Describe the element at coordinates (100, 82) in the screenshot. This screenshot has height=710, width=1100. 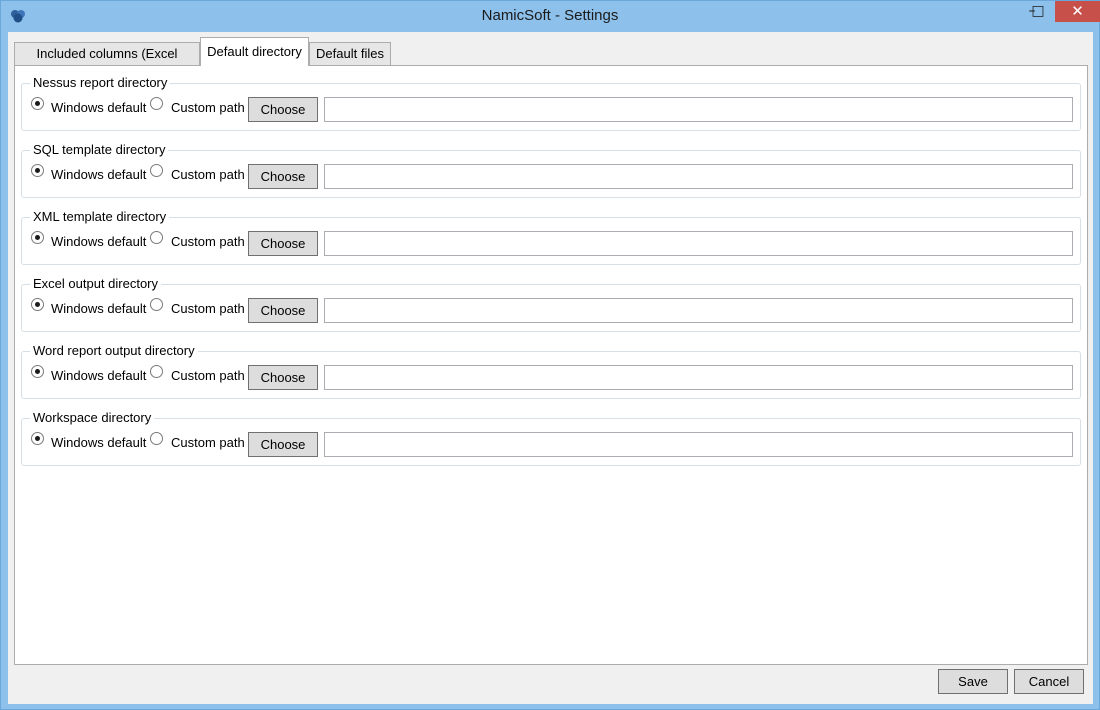
I see `group-title: Nessus report directory` at that location.